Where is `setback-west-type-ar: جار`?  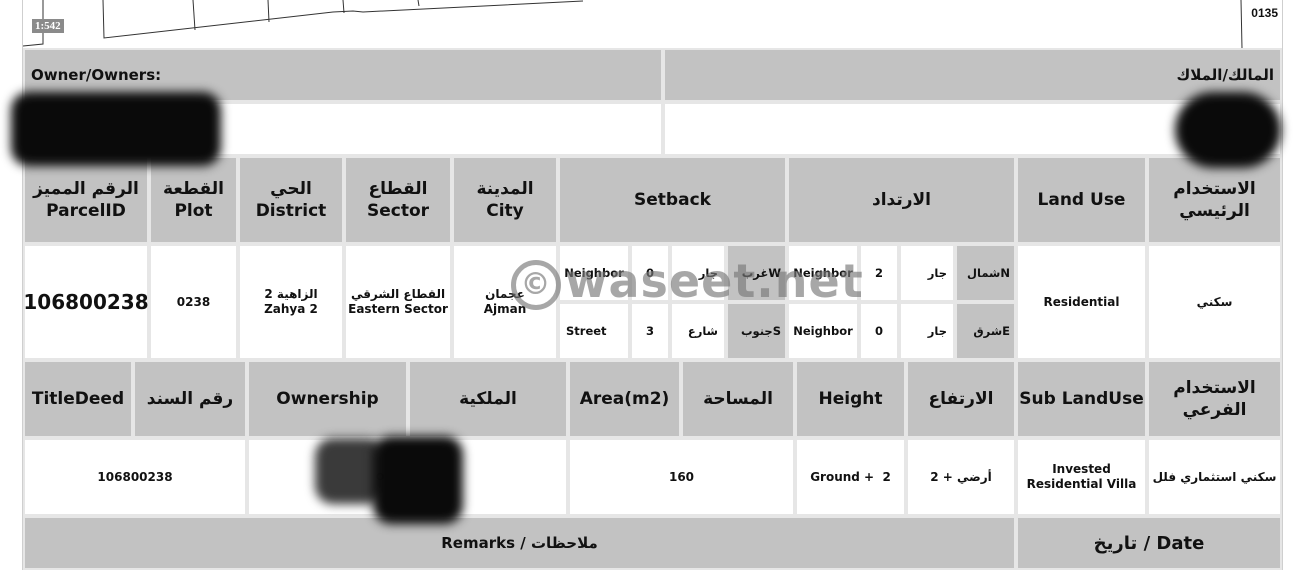
setback-west-type-ar: جار is located at coordinates (698, 273).